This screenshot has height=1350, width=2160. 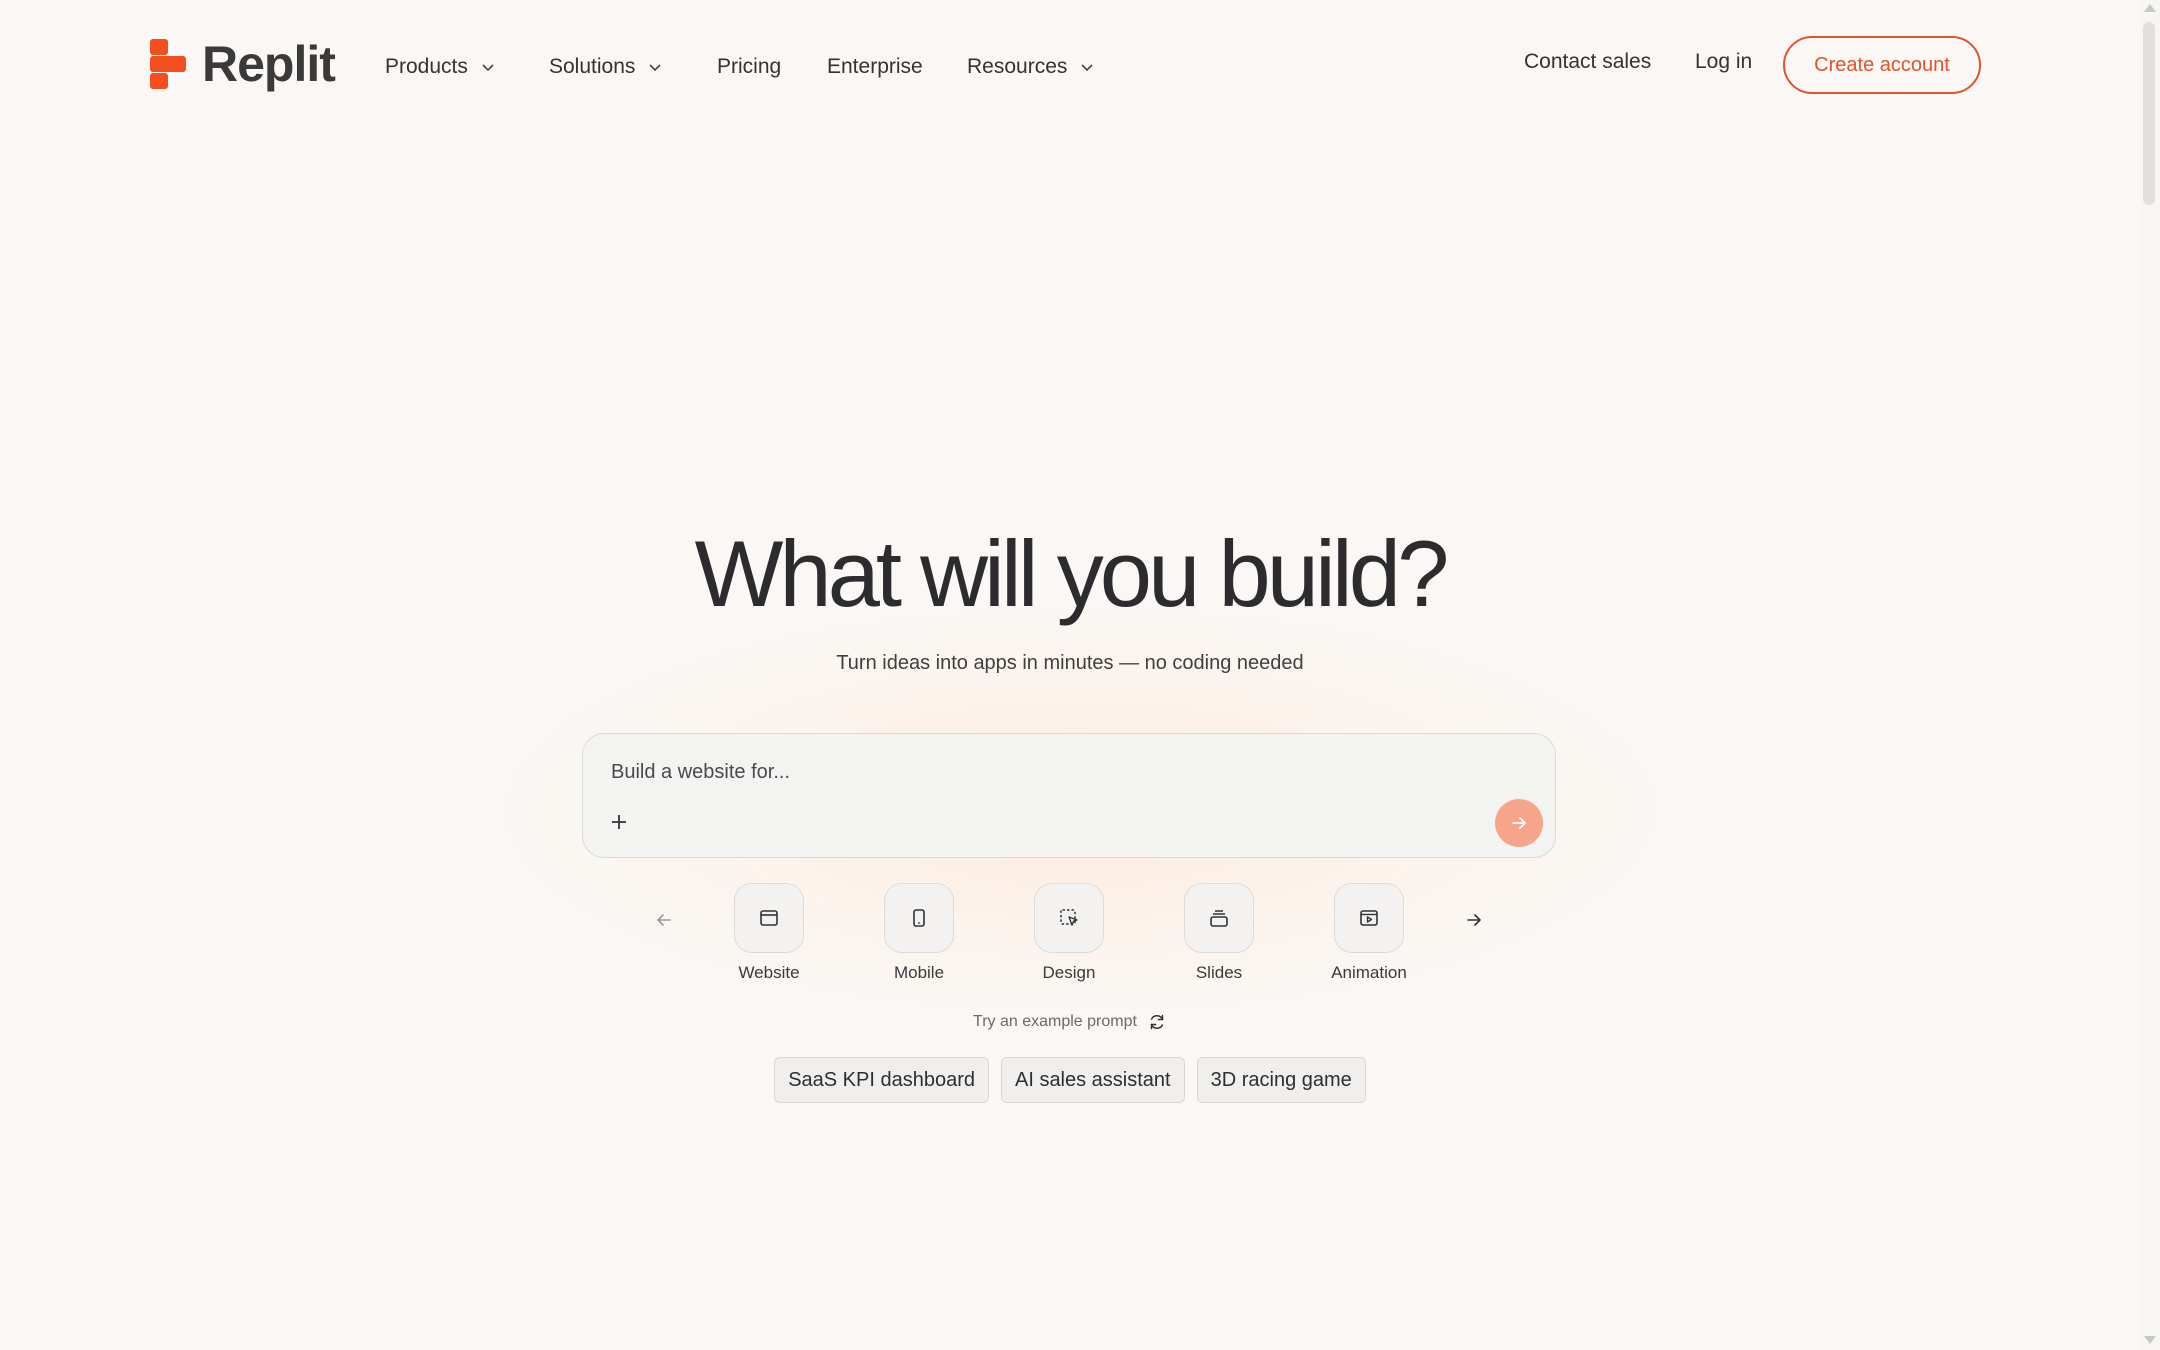 I want to click on categories-prev-button, so click(x=664, y=920).